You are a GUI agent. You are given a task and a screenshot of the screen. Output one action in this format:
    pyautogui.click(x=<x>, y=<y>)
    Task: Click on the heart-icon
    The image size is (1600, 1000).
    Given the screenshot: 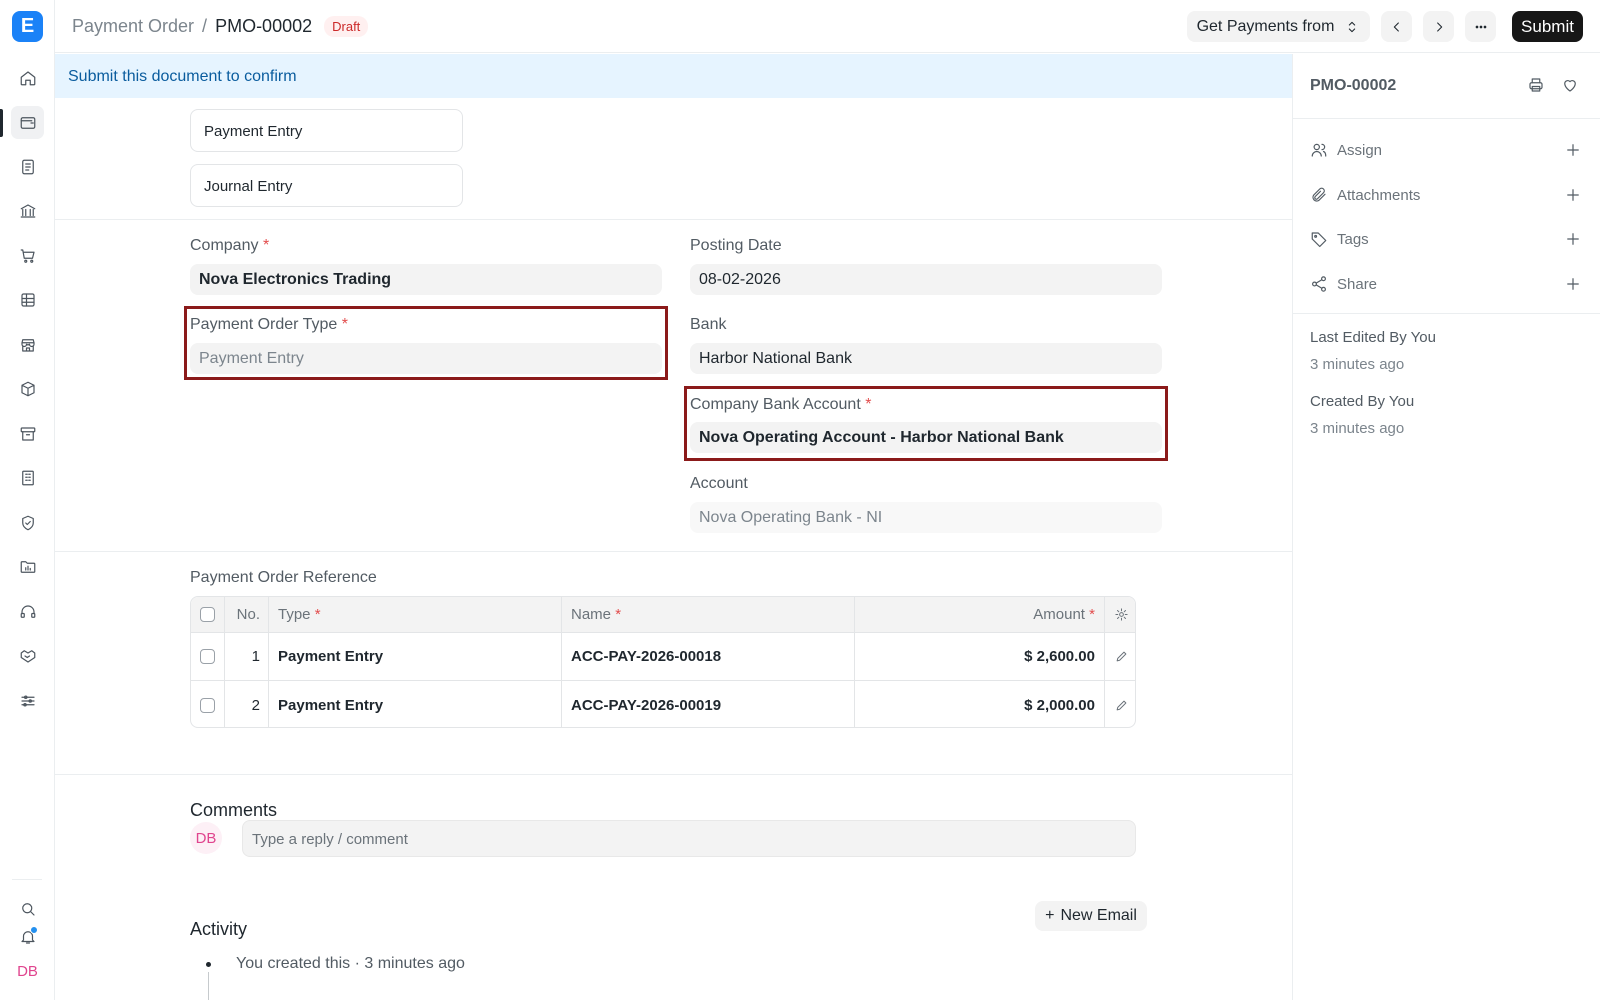 What is the action you would take?
    pyautogui.click(x=1571, y=86)
    